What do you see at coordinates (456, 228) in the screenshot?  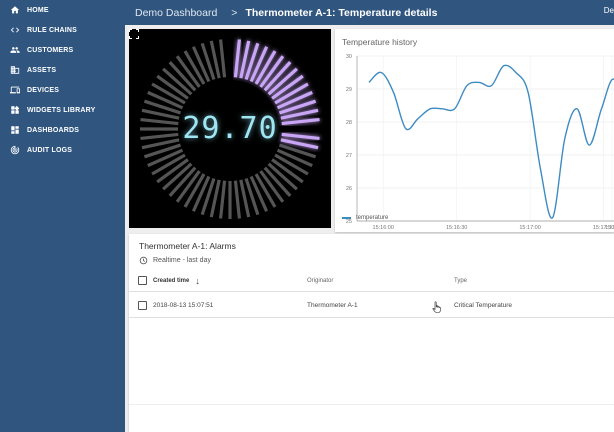 I see `x-tick-label: 15:16:30` at bounding box center [456, 228].